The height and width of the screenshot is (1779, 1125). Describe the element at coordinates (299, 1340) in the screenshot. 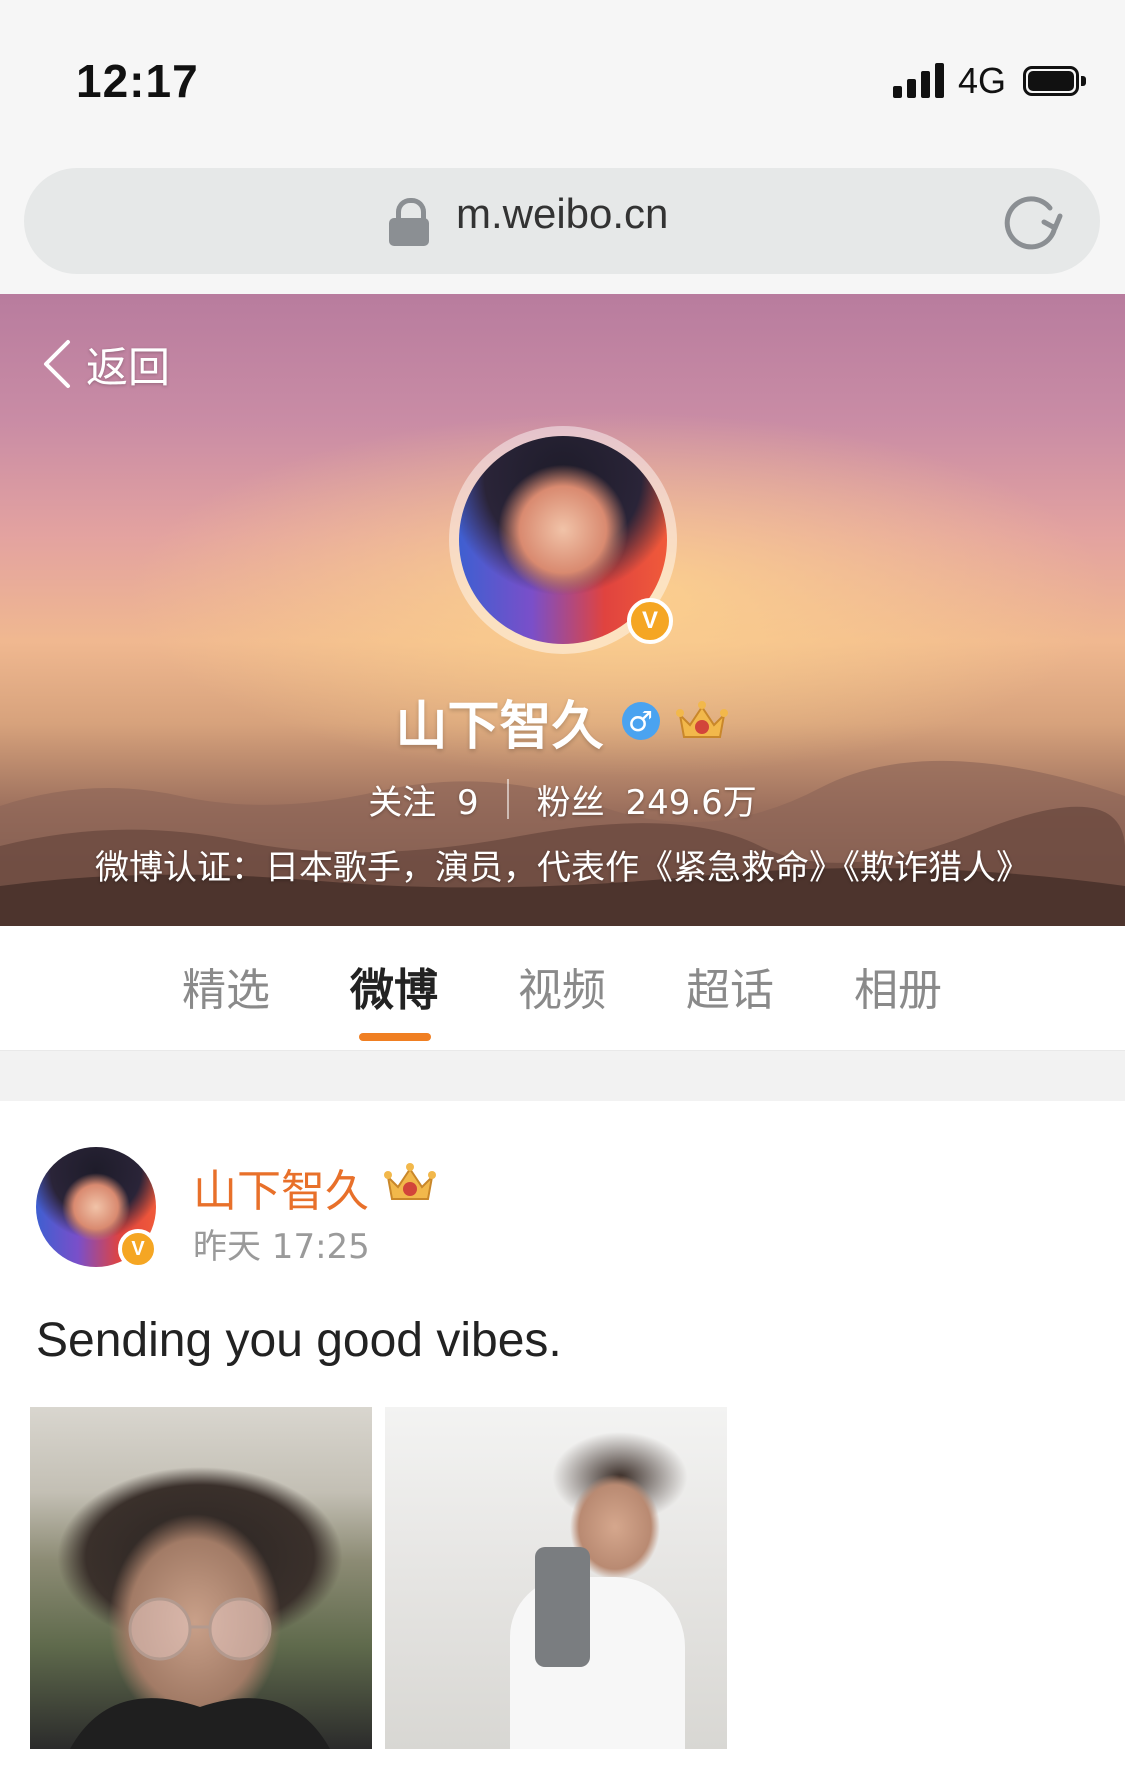

I see `post-text: Sending you good vibes.` at that location.